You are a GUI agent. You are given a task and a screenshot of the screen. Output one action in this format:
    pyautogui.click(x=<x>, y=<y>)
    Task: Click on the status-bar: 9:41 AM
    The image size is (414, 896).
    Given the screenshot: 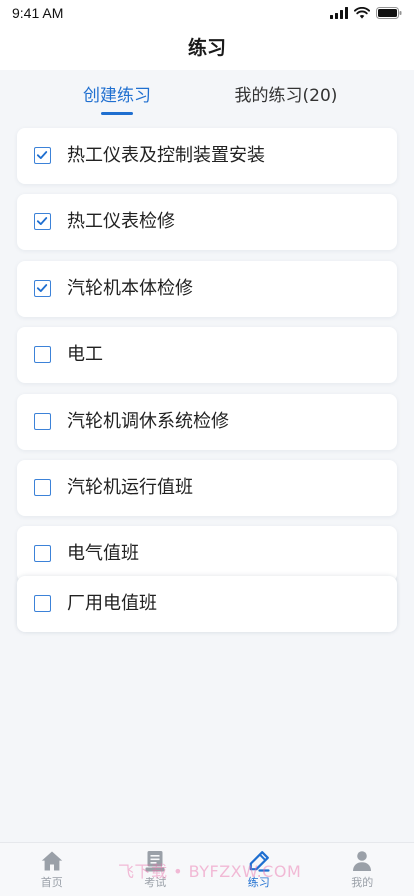 What is the action you would take?
    pyautogui.click(x=207, y=13)
    